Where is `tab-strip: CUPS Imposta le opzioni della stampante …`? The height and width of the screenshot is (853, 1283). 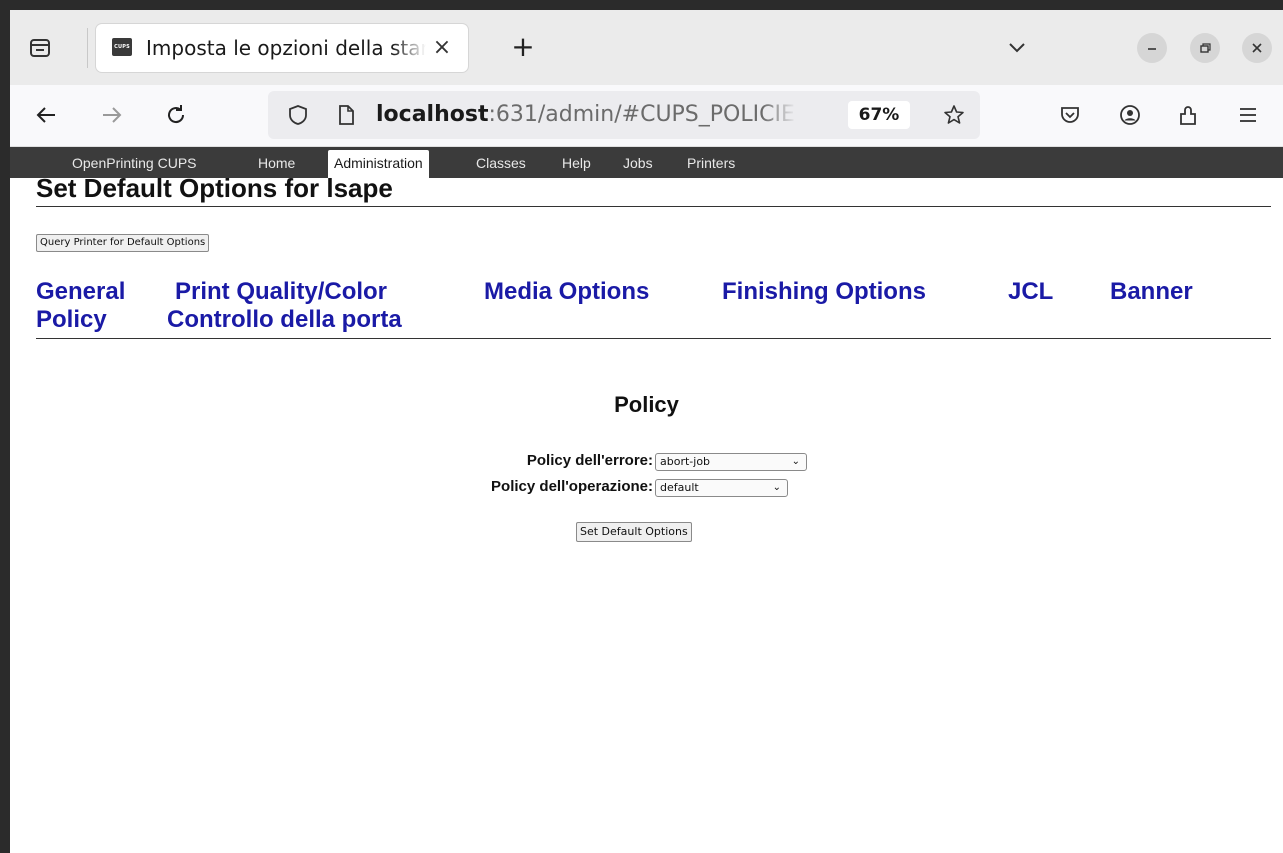
tab-strip: CUPS Imposta le opzioni della stampante … is located at coordinates (646, 47).